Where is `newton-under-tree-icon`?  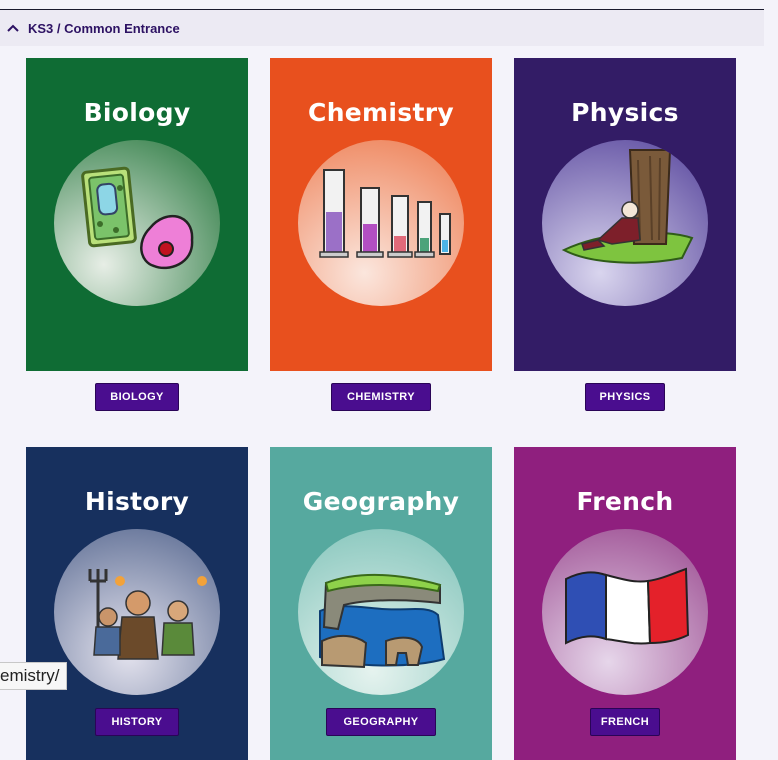 newton-under-tree-icon is located at coordinates (625, 223).